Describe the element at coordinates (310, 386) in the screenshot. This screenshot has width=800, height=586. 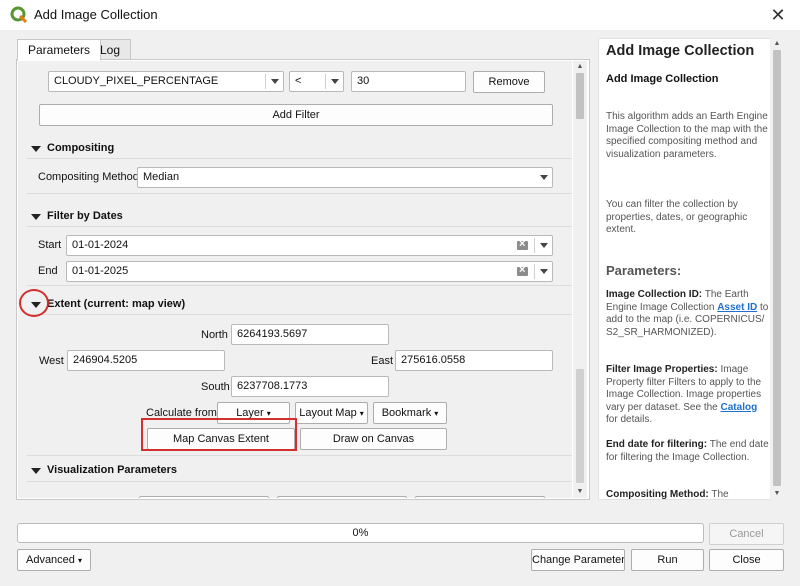
I see `south-input: 6237708.1773` at that location.